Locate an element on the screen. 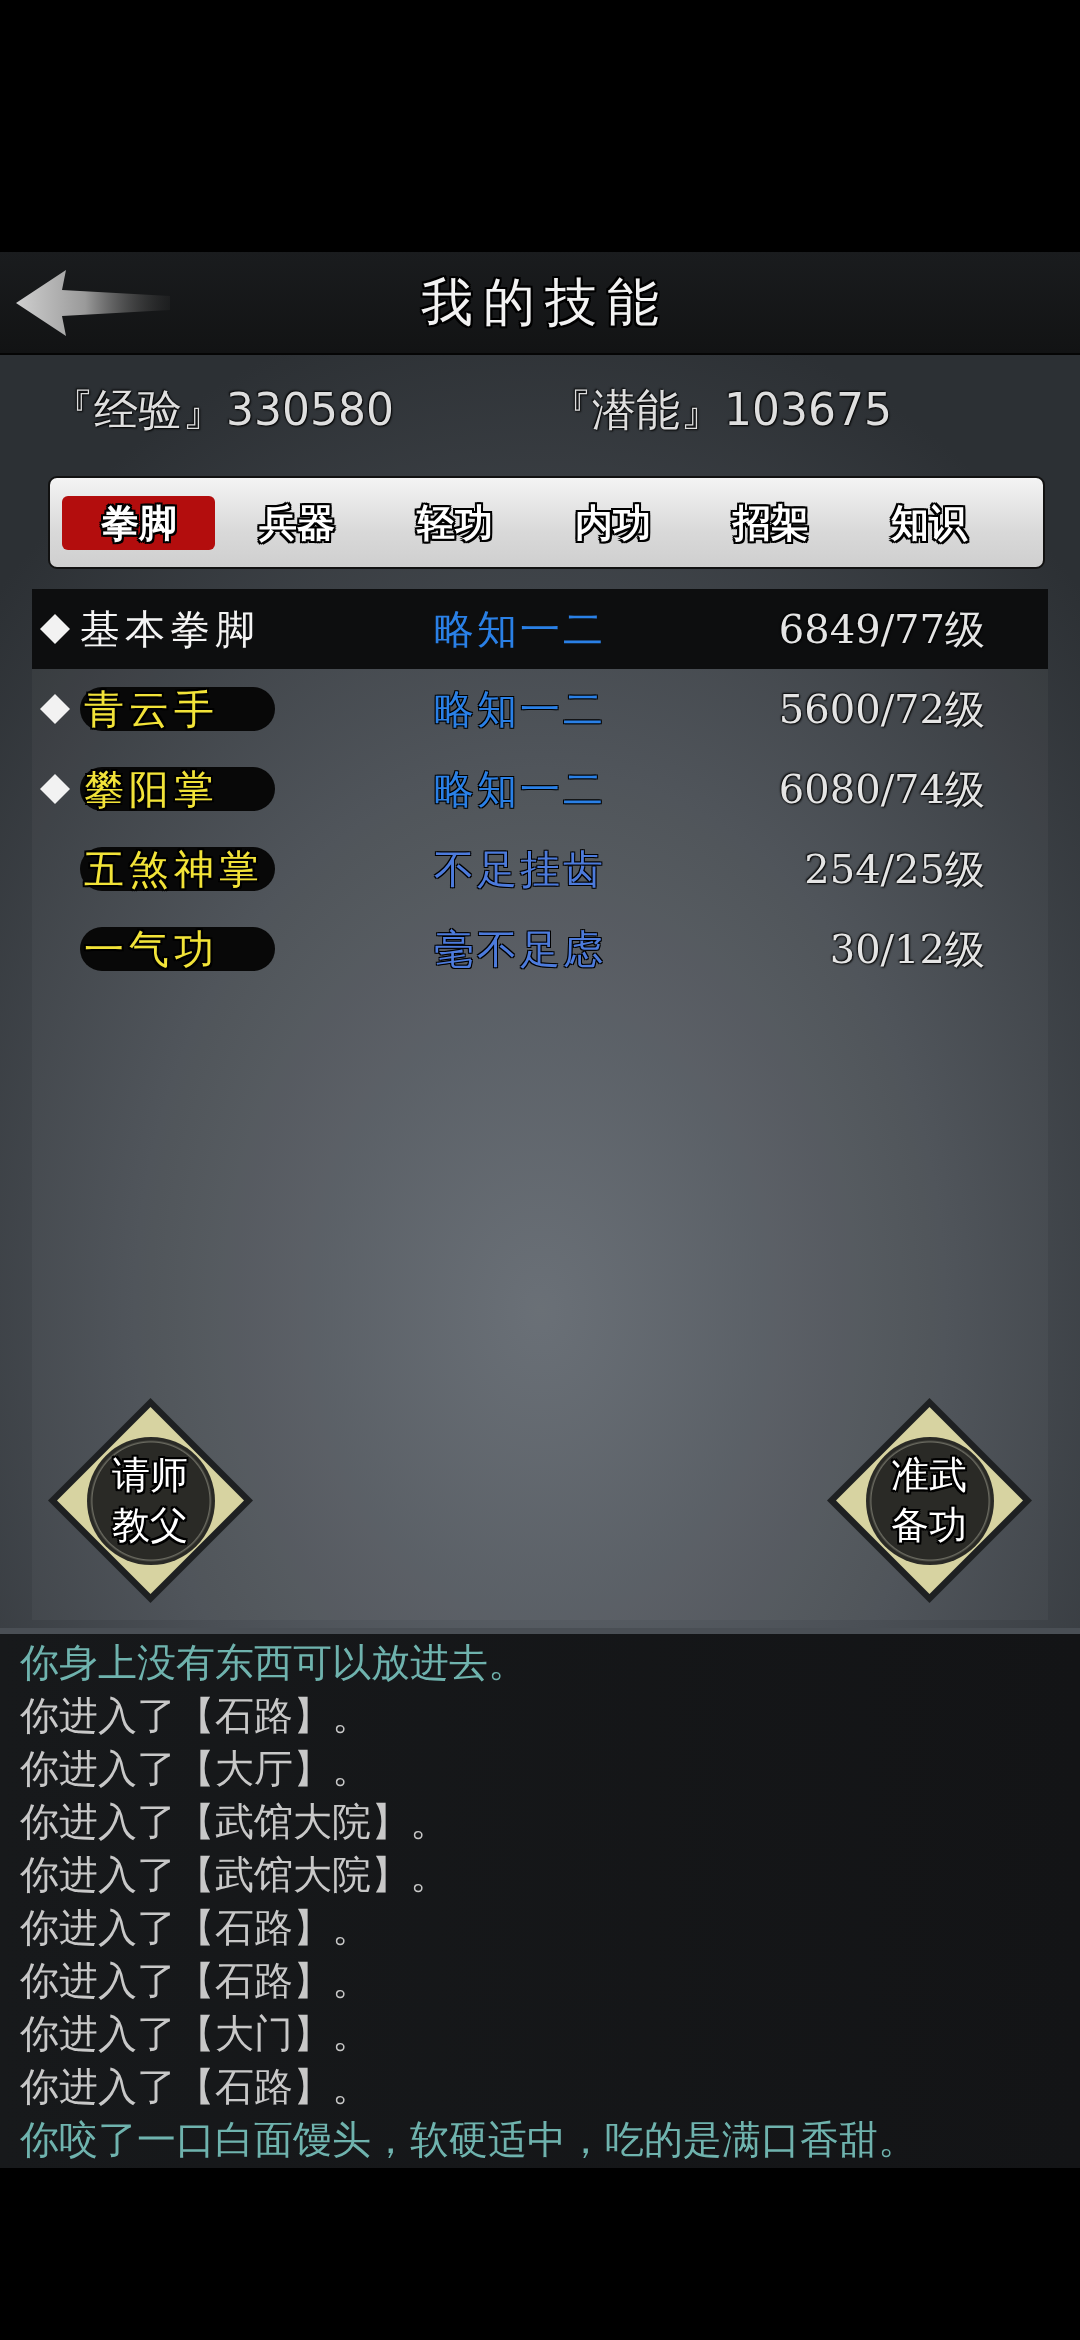  skill-level: 6849/77级 is located at coordinates (881, 629).